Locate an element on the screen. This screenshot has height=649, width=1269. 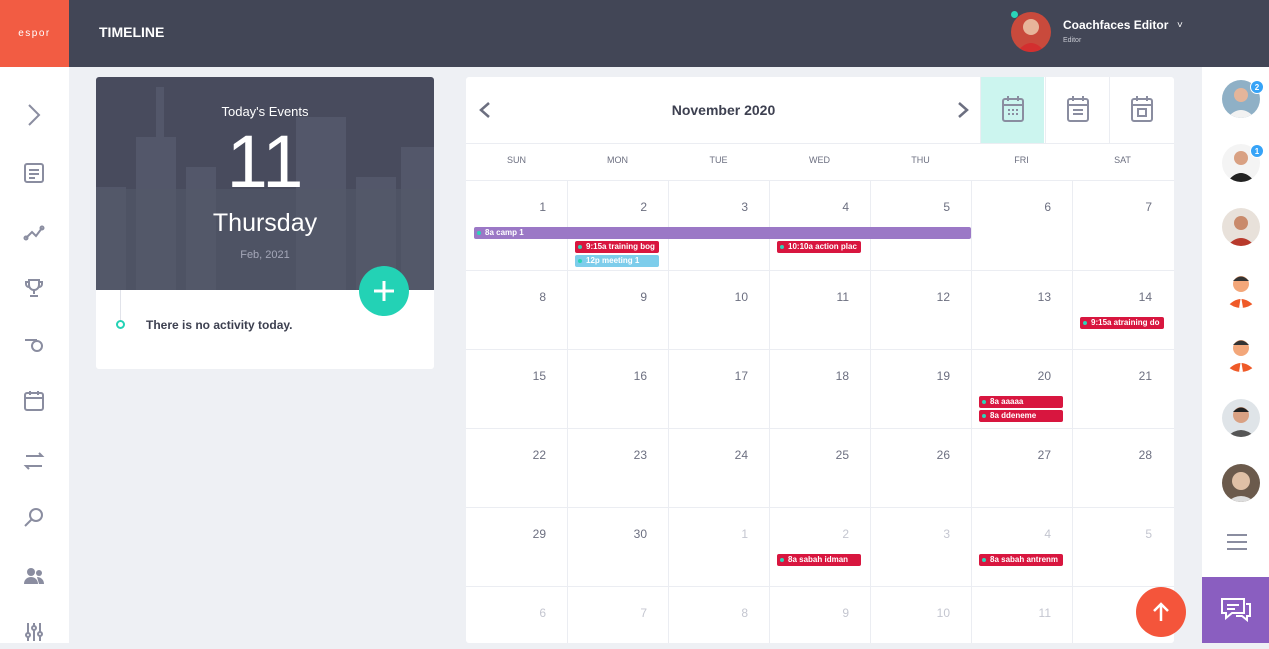
timeline-line is located at coordinates (120, 305).